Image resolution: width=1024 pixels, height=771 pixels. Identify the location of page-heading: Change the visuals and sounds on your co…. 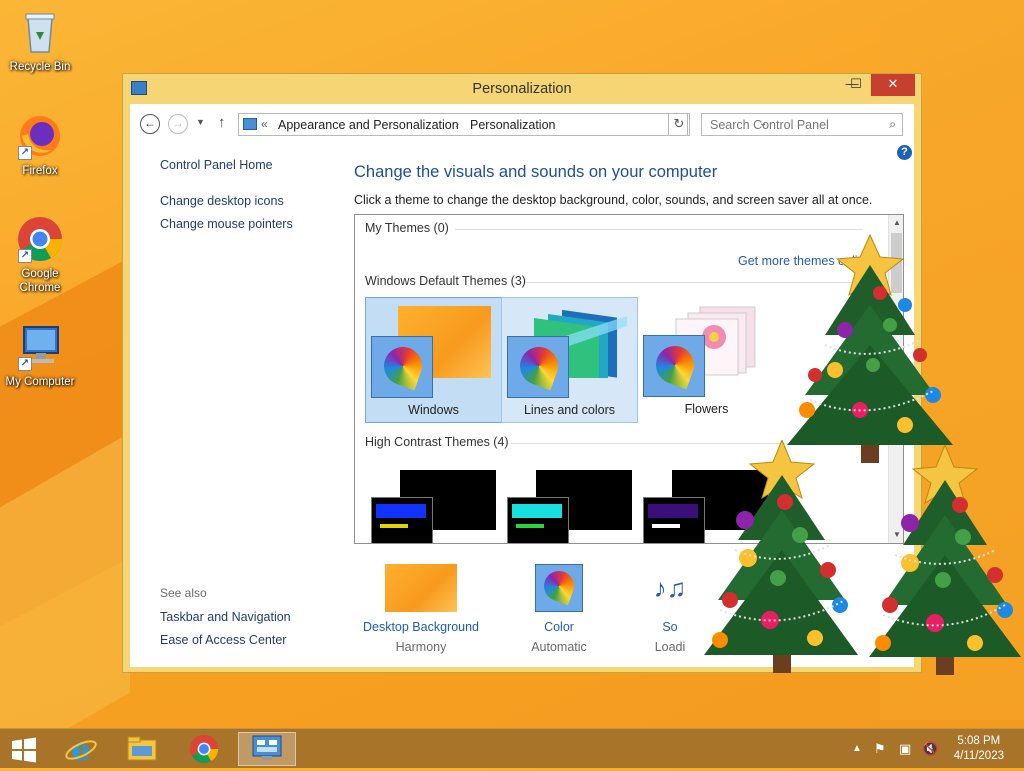
(536, 172).